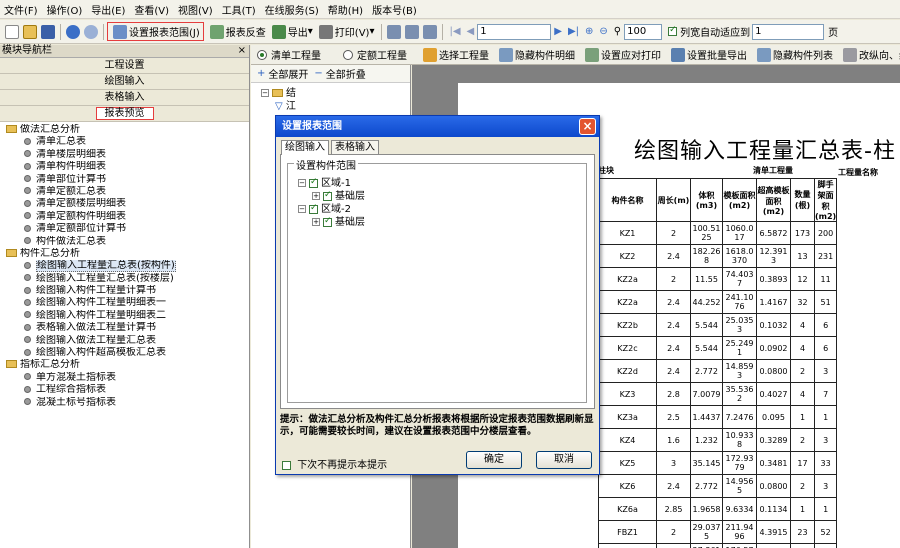 Image resolution: width=900 pixels, height=548 pixels. I want to click on tree-report-item: 清单定额汇总表, so click(124, 192).